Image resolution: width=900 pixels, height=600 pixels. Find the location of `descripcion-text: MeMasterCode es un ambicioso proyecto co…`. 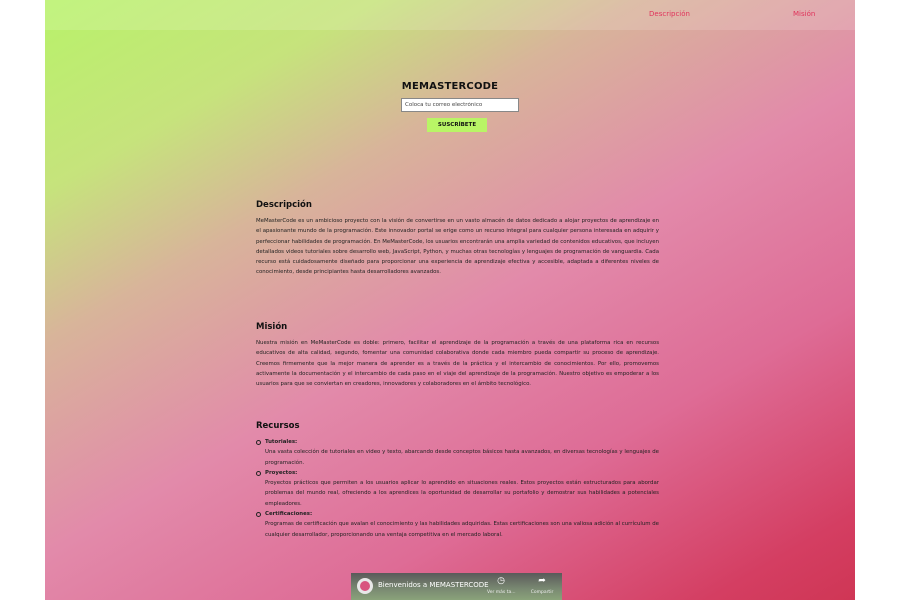

descripcion-text: MeMasterCode es un ambicioso proyecto co… is located at coordinates (457, 247).